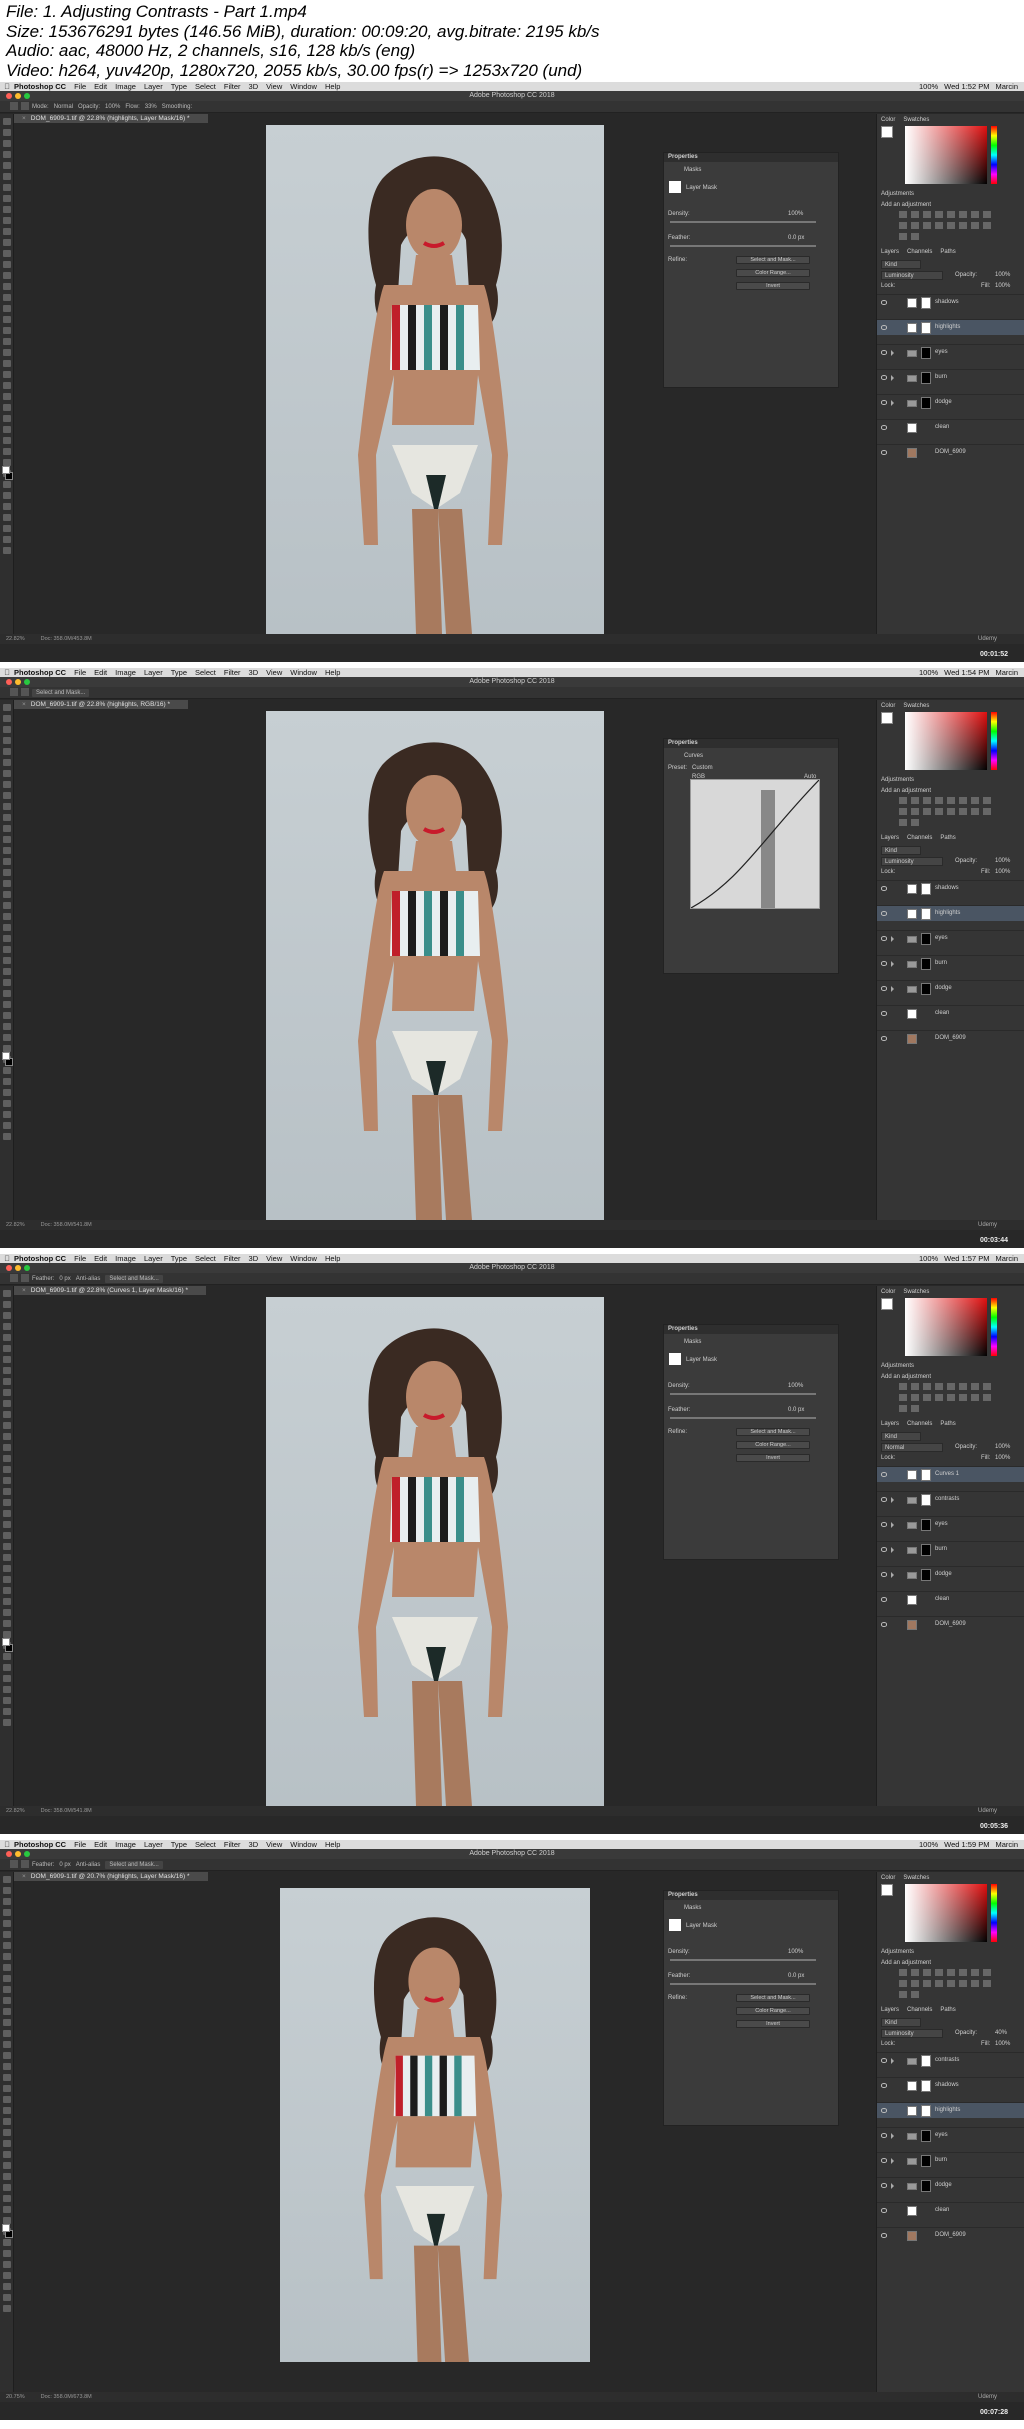 This screenshot has width=1024, height=2429. I want to click on layer-row: shadows, so click(950, 302).